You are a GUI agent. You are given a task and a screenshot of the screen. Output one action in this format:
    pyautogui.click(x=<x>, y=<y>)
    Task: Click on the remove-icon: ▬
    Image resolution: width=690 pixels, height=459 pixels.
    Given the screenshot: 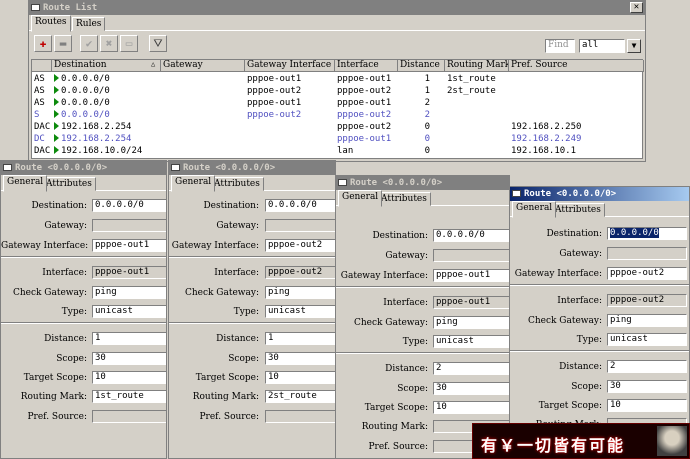 What is the action you would take?
    pyautogui.click(x=63, y=43)
    